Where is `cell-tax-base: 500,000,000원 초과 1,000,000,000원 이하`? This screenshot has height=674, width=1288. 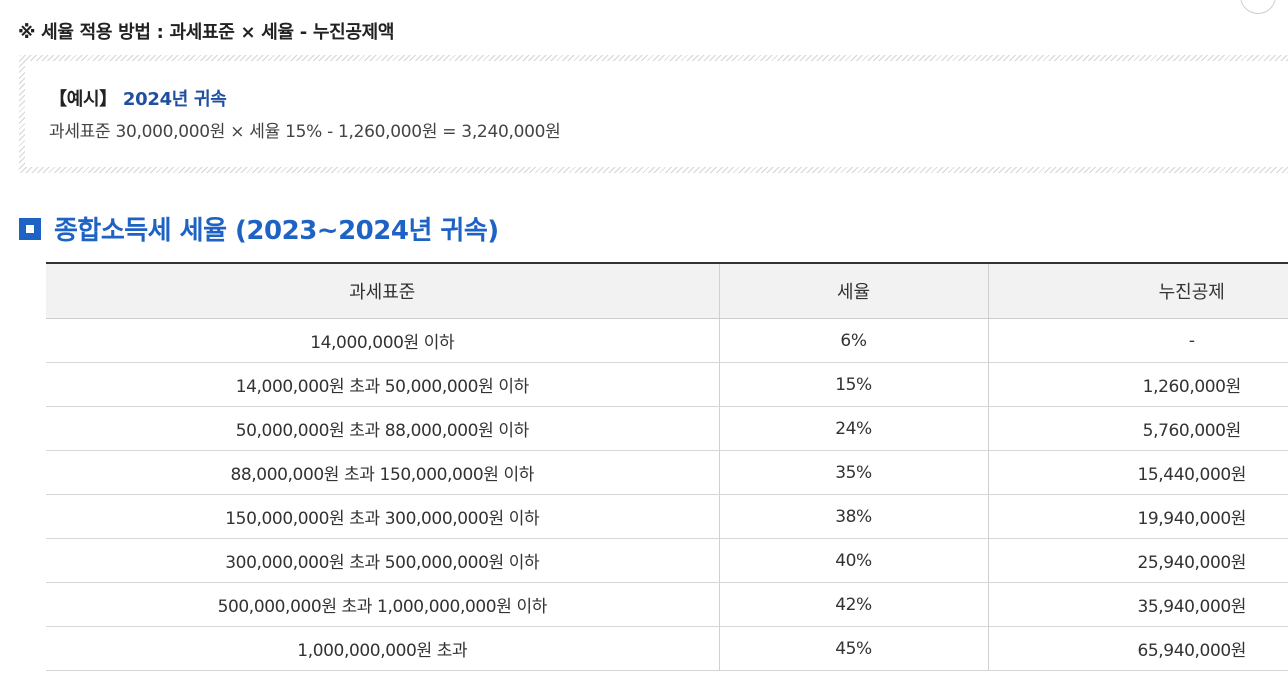 cell-tax-base: 500,000,000원 초과 1,000,000,000원 이하 is located at coordinates (382, 604).